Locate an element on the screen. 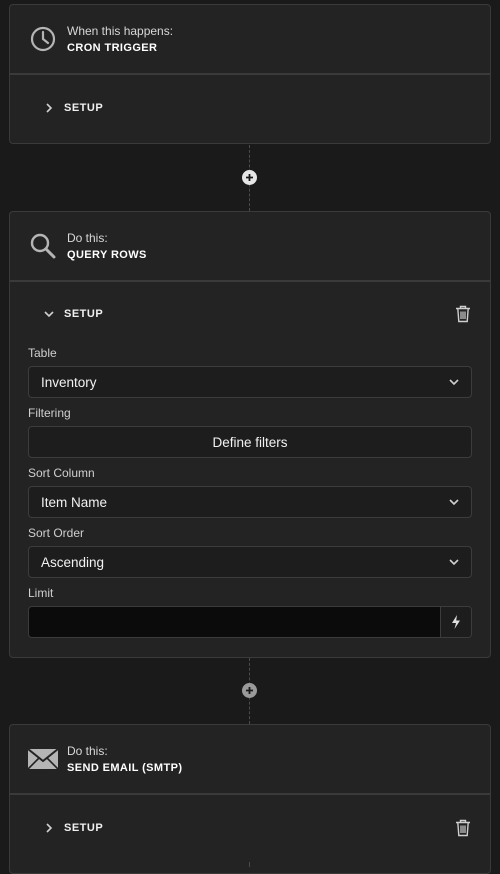  limit-field is located at coordinates (250, 622).